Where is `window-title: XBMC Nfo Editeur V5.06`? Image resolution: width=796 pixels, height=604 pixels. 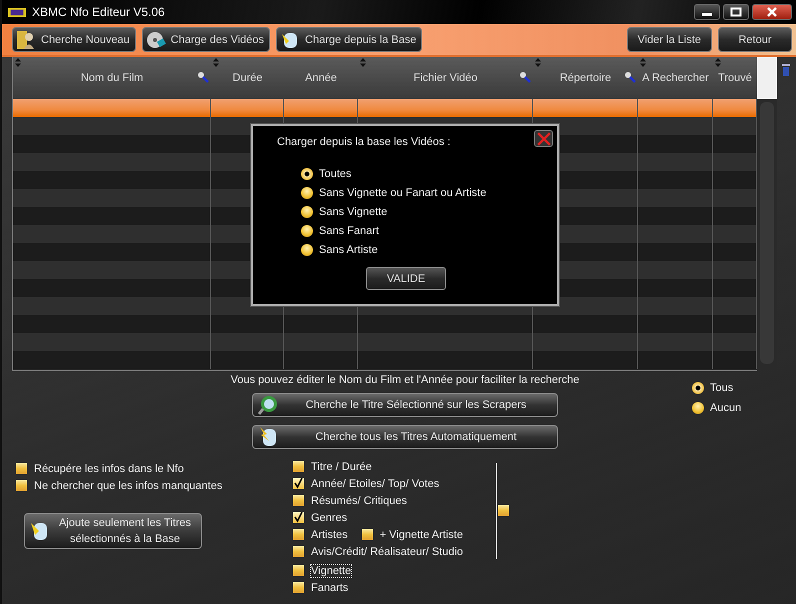
window-title: XBMC Nfo Editeur V5.06 is located at coordinates (98, 12).